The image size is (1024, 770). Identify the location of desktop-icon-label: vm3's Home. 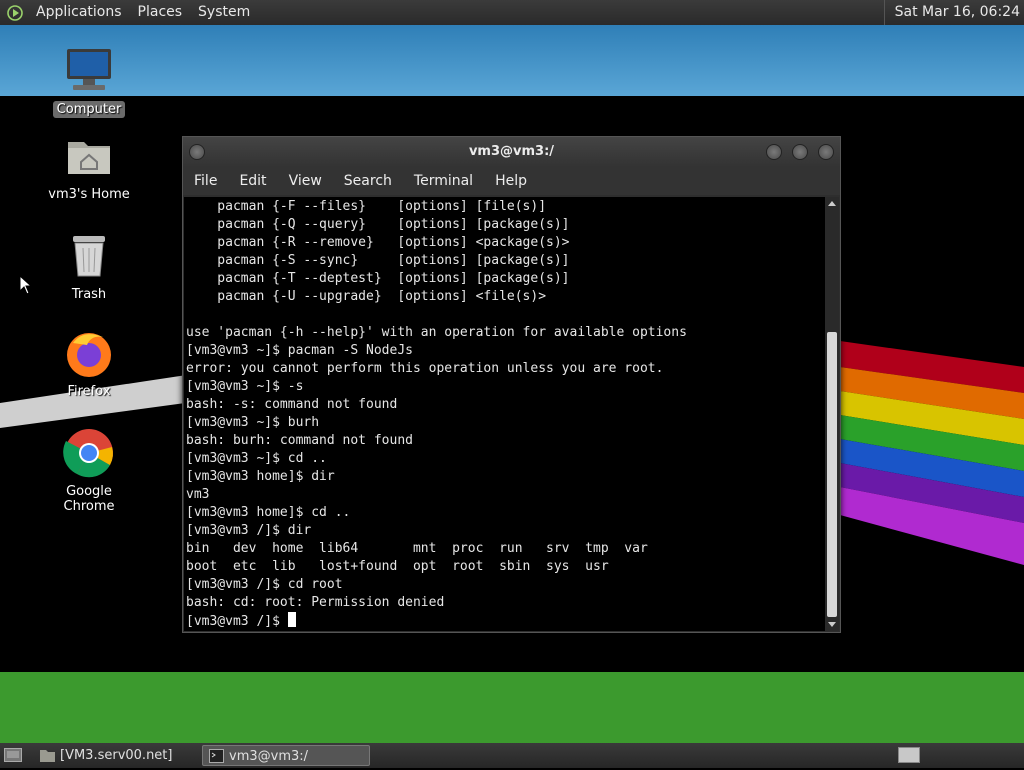
(89, 194).